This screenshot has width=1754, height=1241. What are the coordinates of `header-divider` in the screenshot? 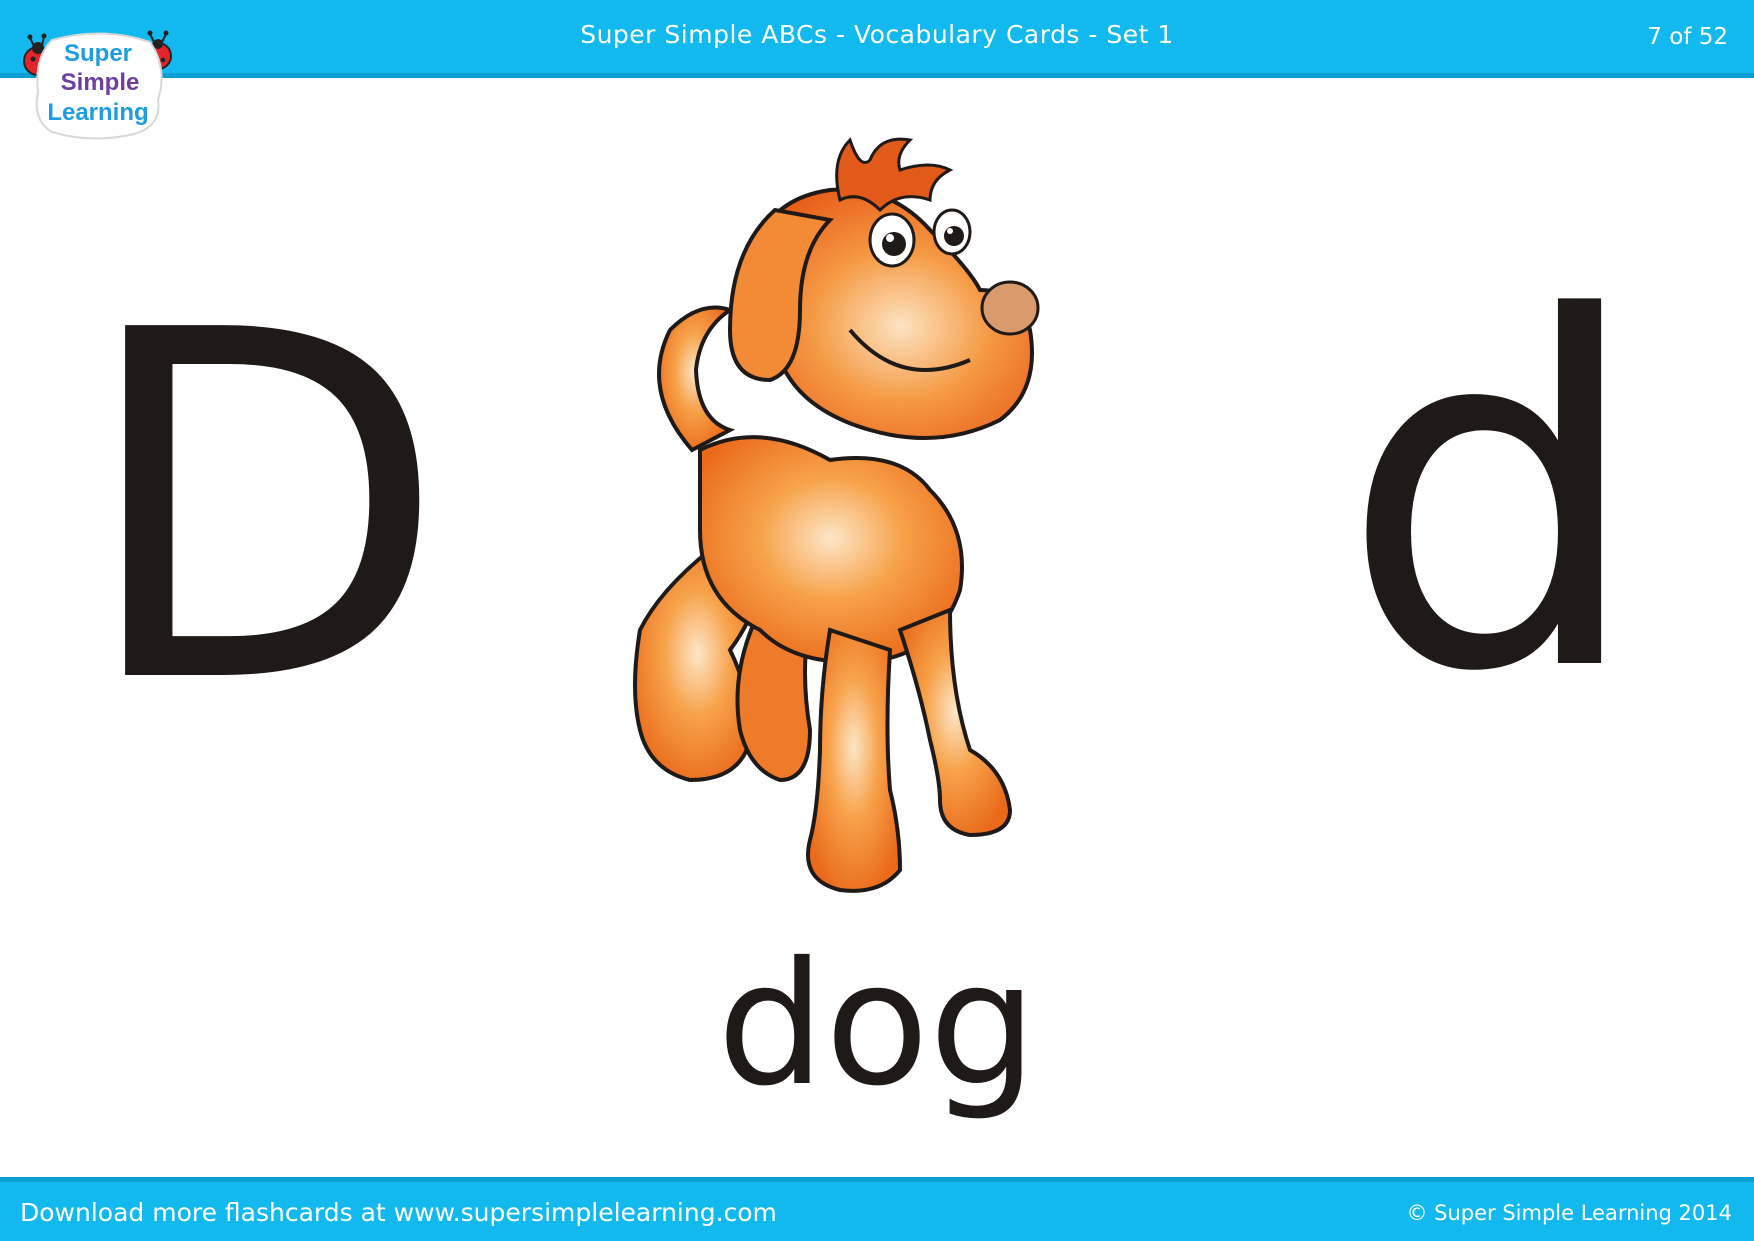 It's located at (877, 75).